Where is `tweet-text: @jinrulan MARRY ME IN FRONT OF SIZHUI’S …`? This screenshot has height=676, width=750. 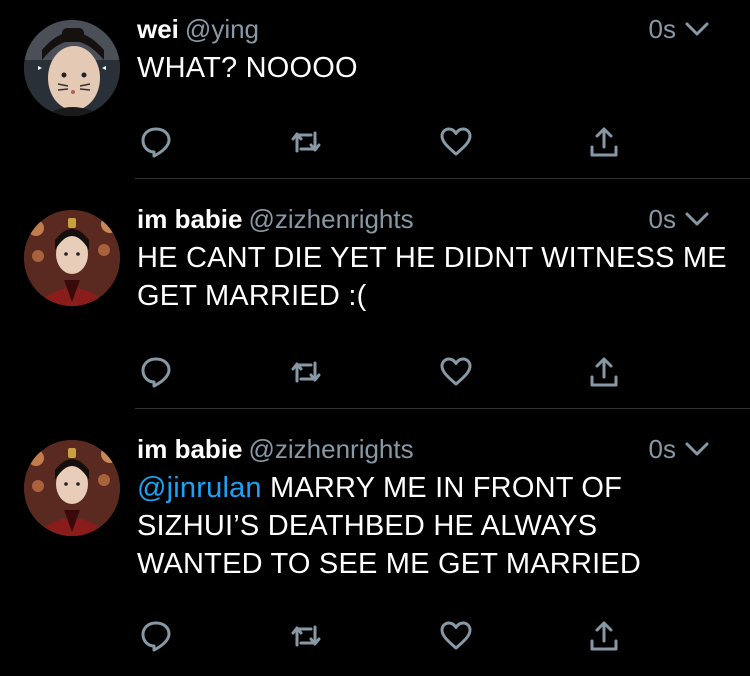 tweet-text: @jinrulan MARRY ME IN FRONT OF SIZHUI’S … is located at coordinates (432, 526).